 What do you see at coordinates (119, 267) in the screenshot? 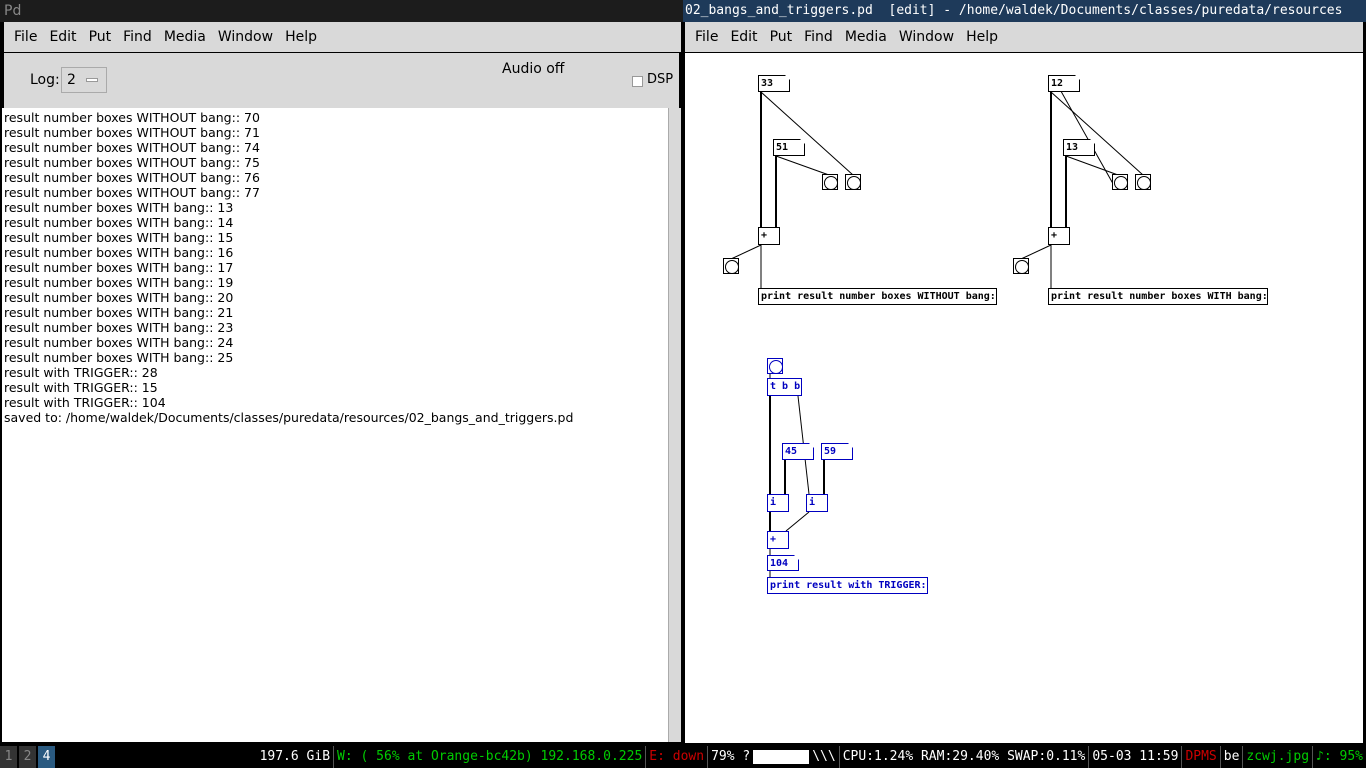
I see `console-line: result number boxes WITH bang:: 17` at bounding box center [119, 267].